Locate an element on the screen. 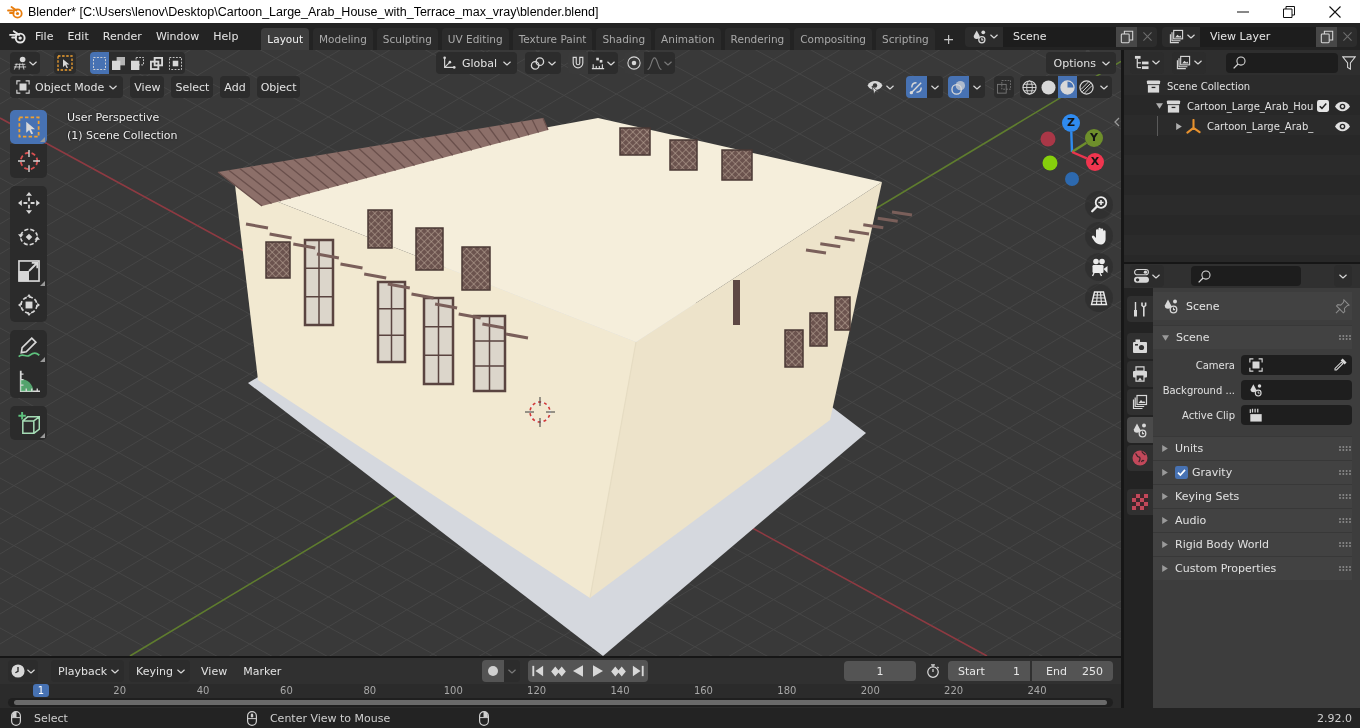 This screenshot has width=1360, height=728. panel-header: Scene is located at coordinates (1252, 337).